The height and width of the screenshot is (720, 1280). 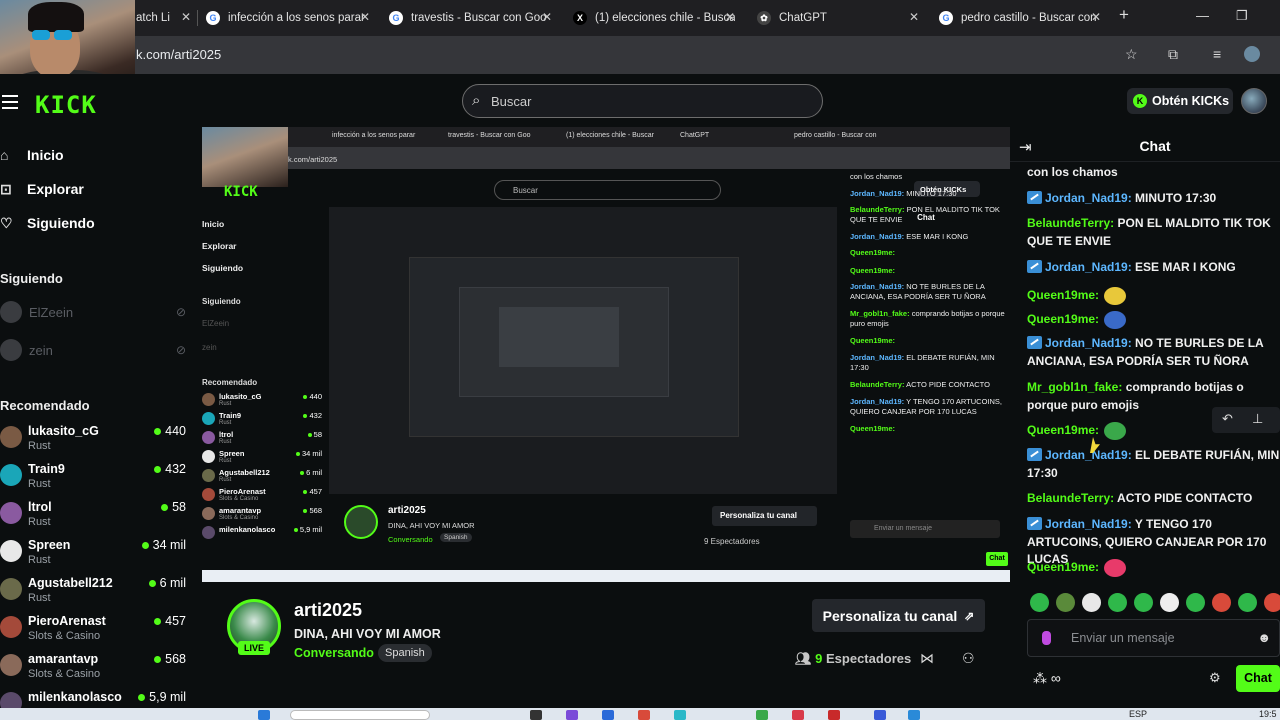 I want to click on tab-5: Gpedro castillo - Buscar con ✕, so click(x=1020, y=18).